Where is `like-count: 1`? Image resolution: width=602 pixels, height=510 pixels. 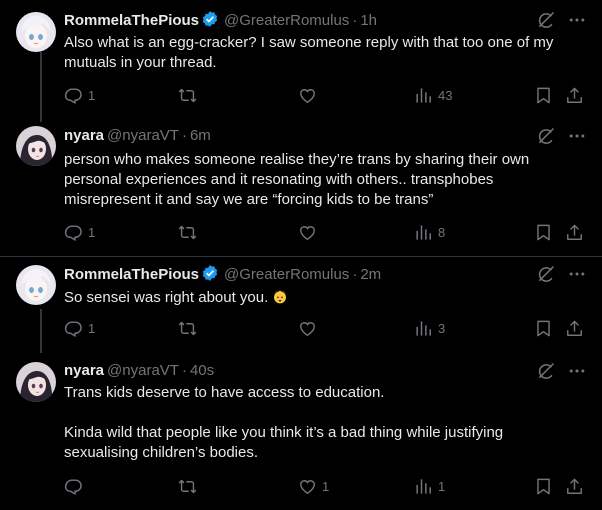
like-count: 1 is located at coordinates (326, 486).